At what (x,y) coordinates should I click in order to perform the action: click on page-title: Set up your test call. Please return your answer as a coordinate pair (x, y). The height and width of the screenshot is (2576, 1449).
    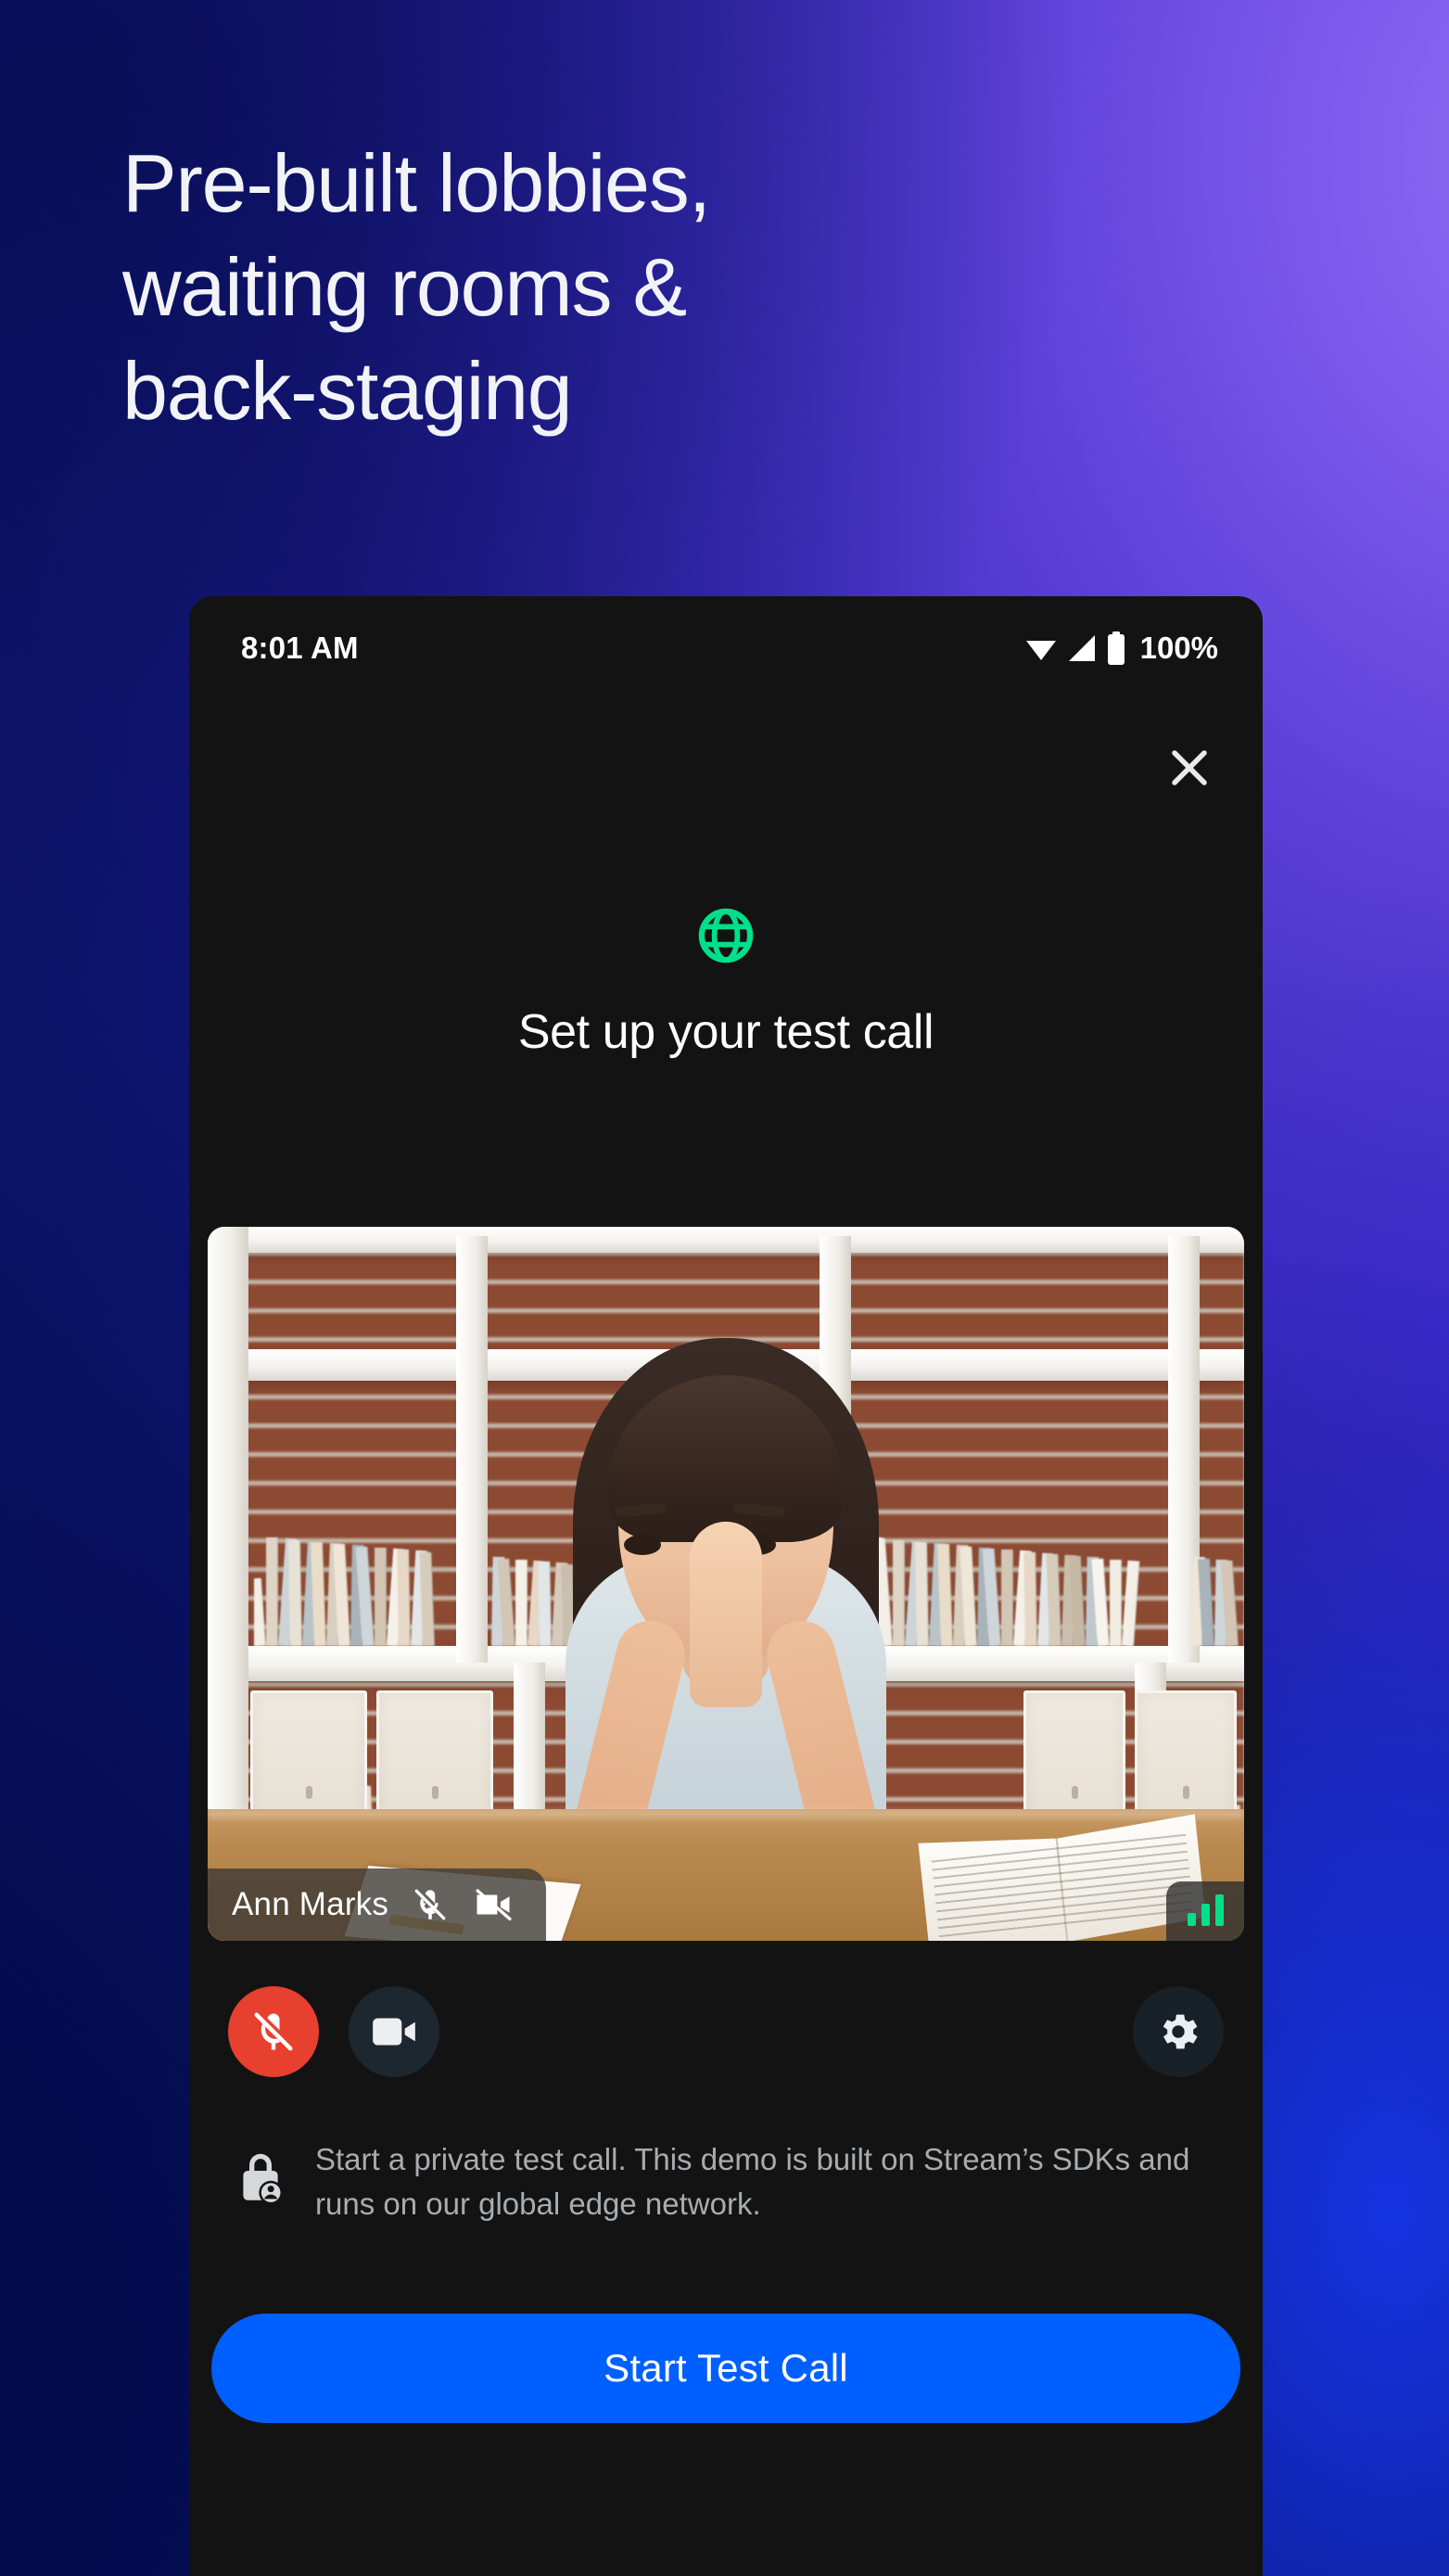
    Looking at the image, I should click on (725, 1032).